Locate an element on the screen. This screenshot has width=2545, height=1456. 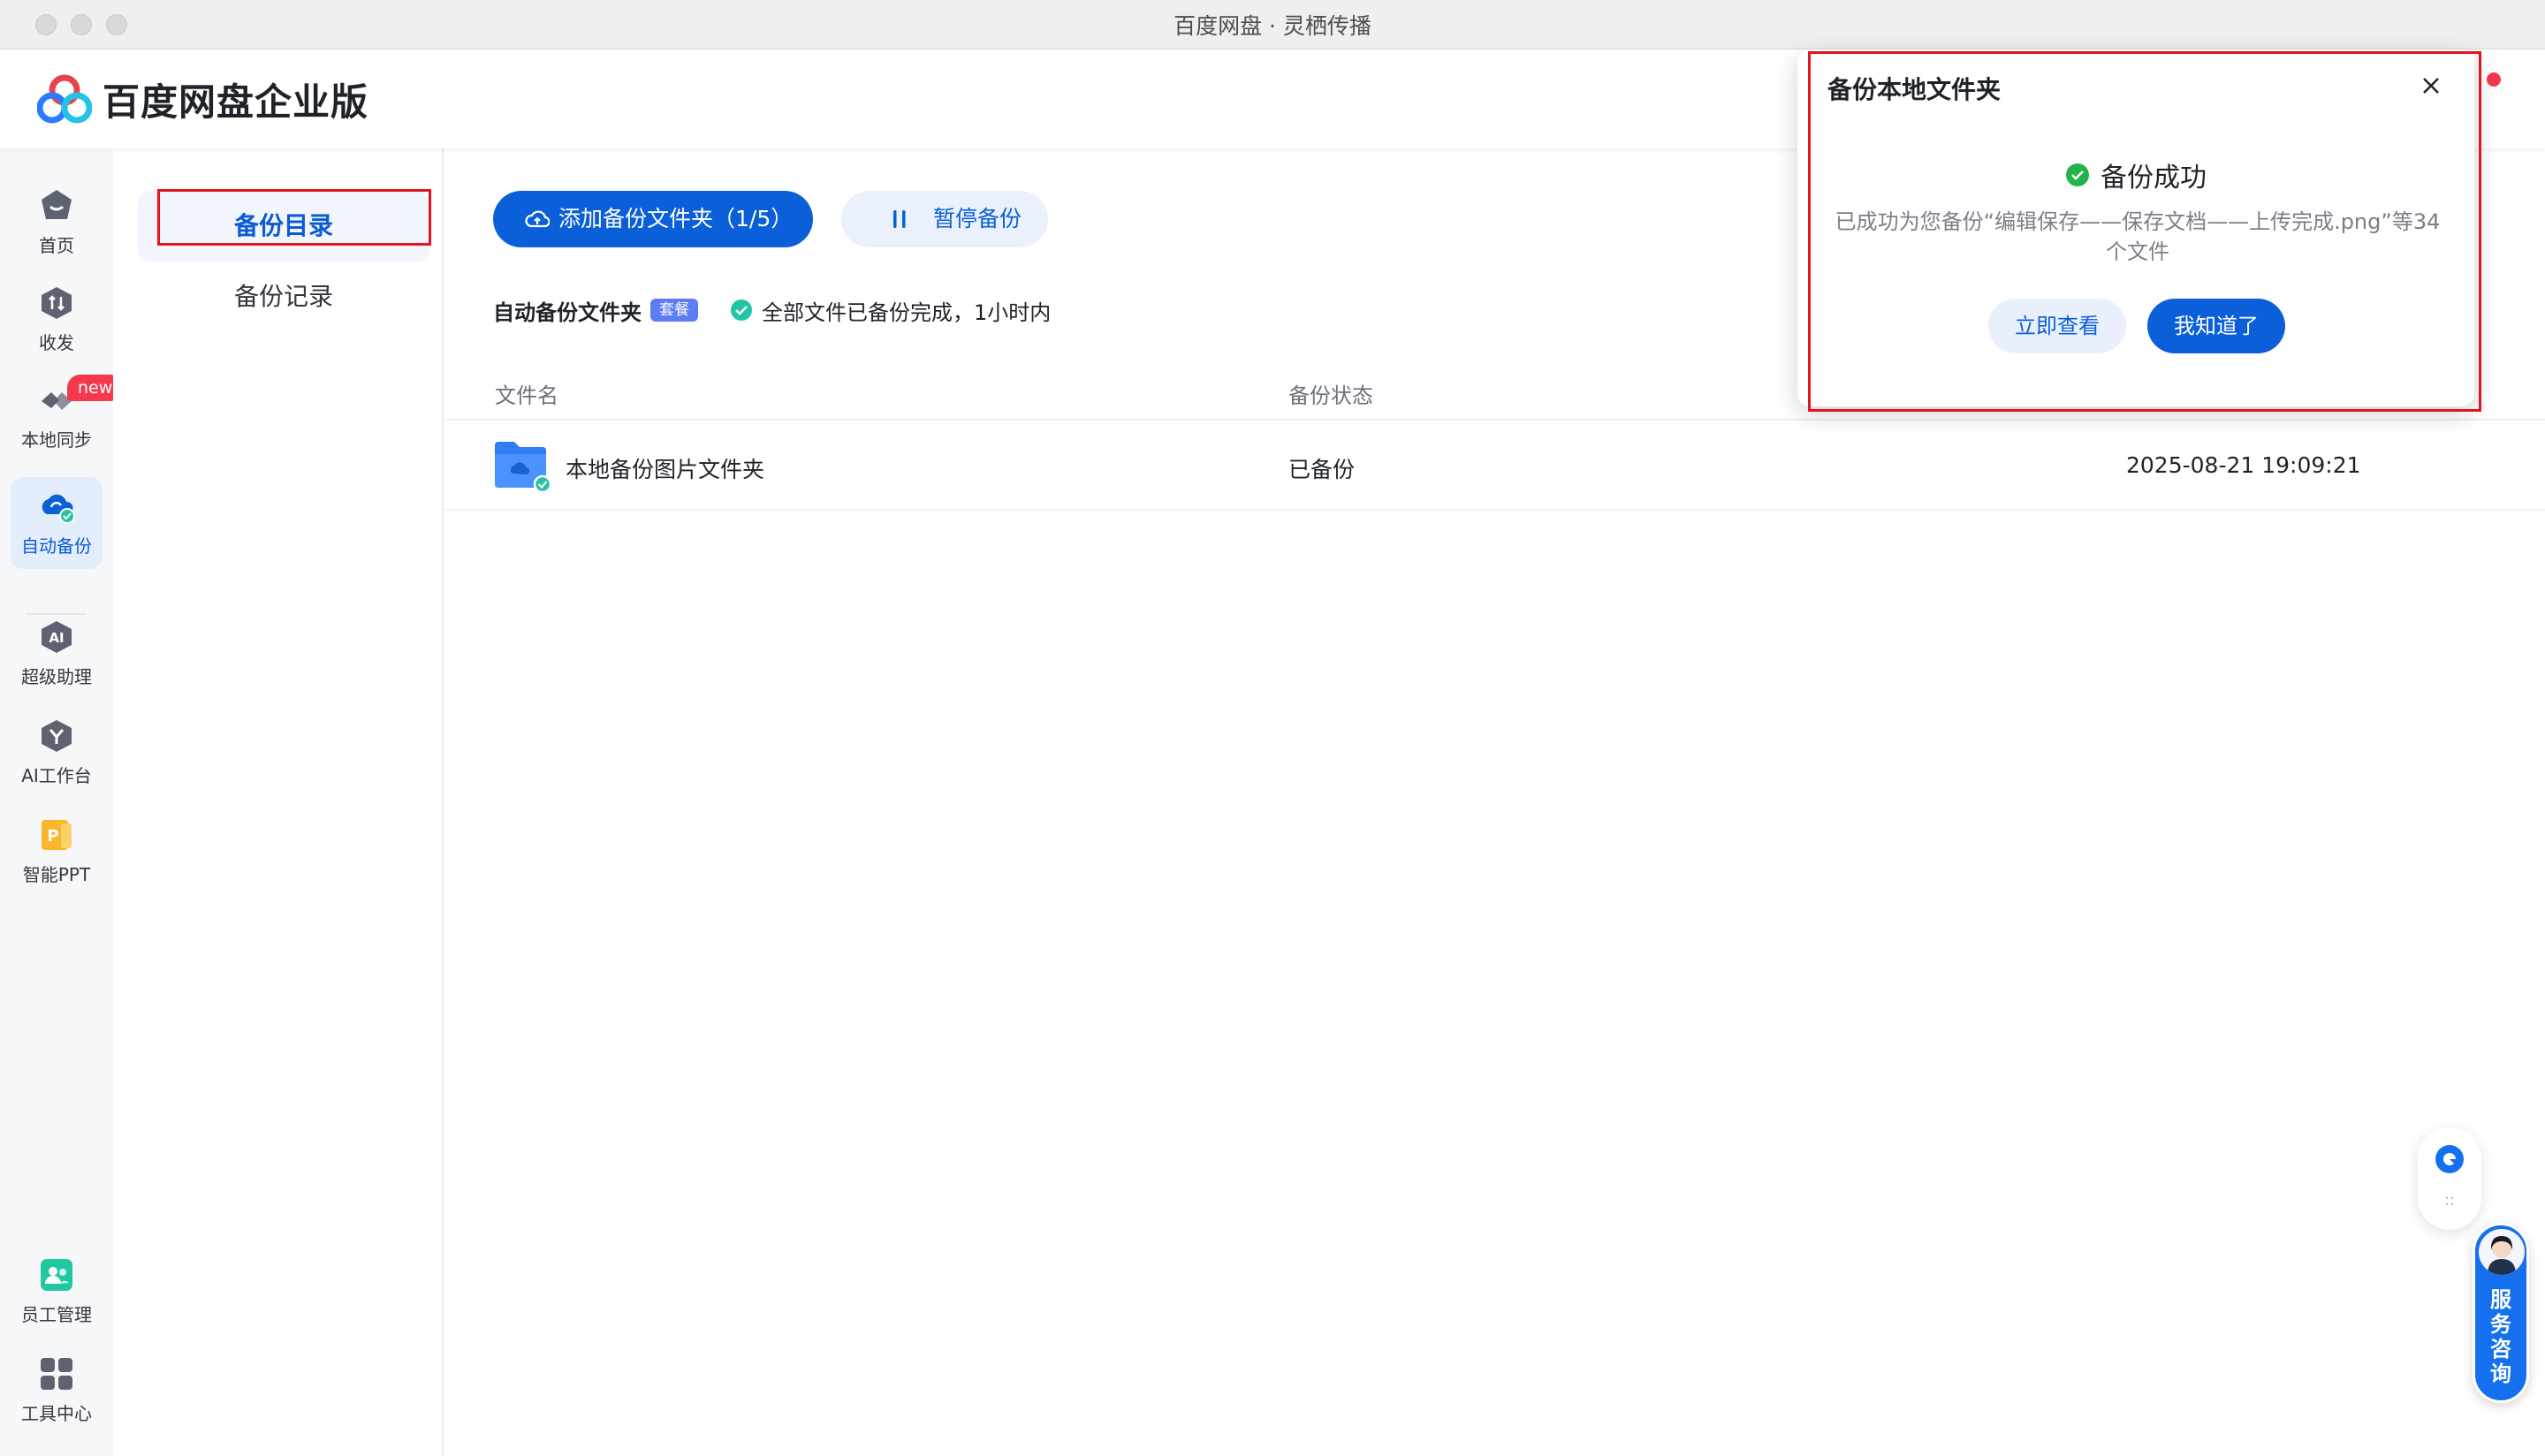
success-row: 备份成功 is located at coordinates (2135, 174).